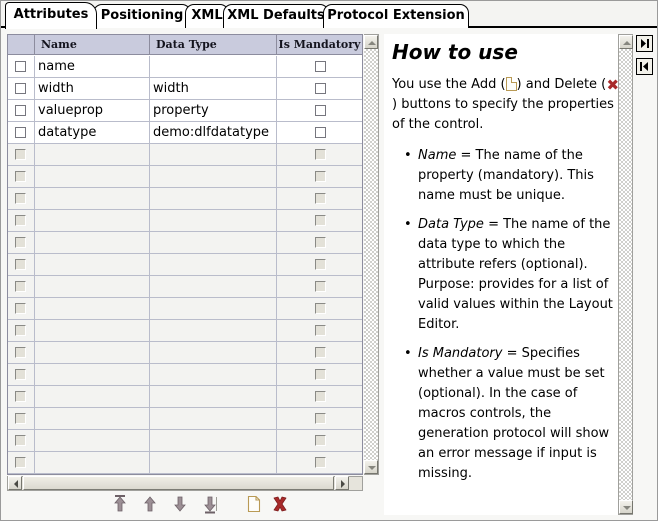  Describe the element at coordinates (210, 504) in the screenshot. I see `move-to-bottom-icon` at that location.